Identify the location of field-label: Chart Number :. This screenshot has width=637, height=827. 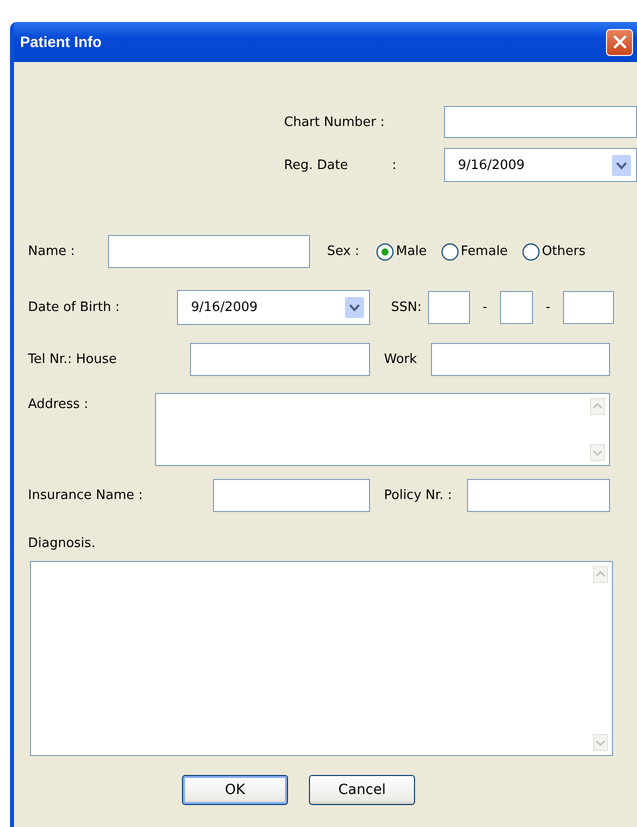
(335, 122).